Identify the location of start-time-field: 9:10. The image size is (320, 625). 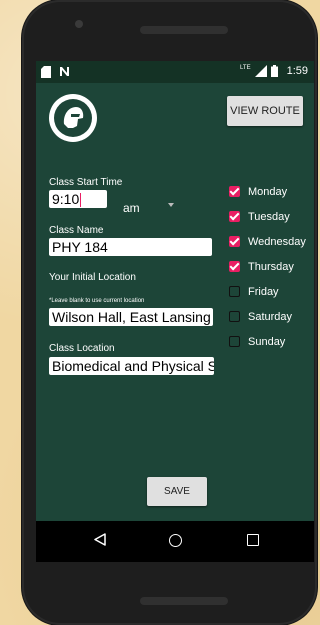
(78, 199).